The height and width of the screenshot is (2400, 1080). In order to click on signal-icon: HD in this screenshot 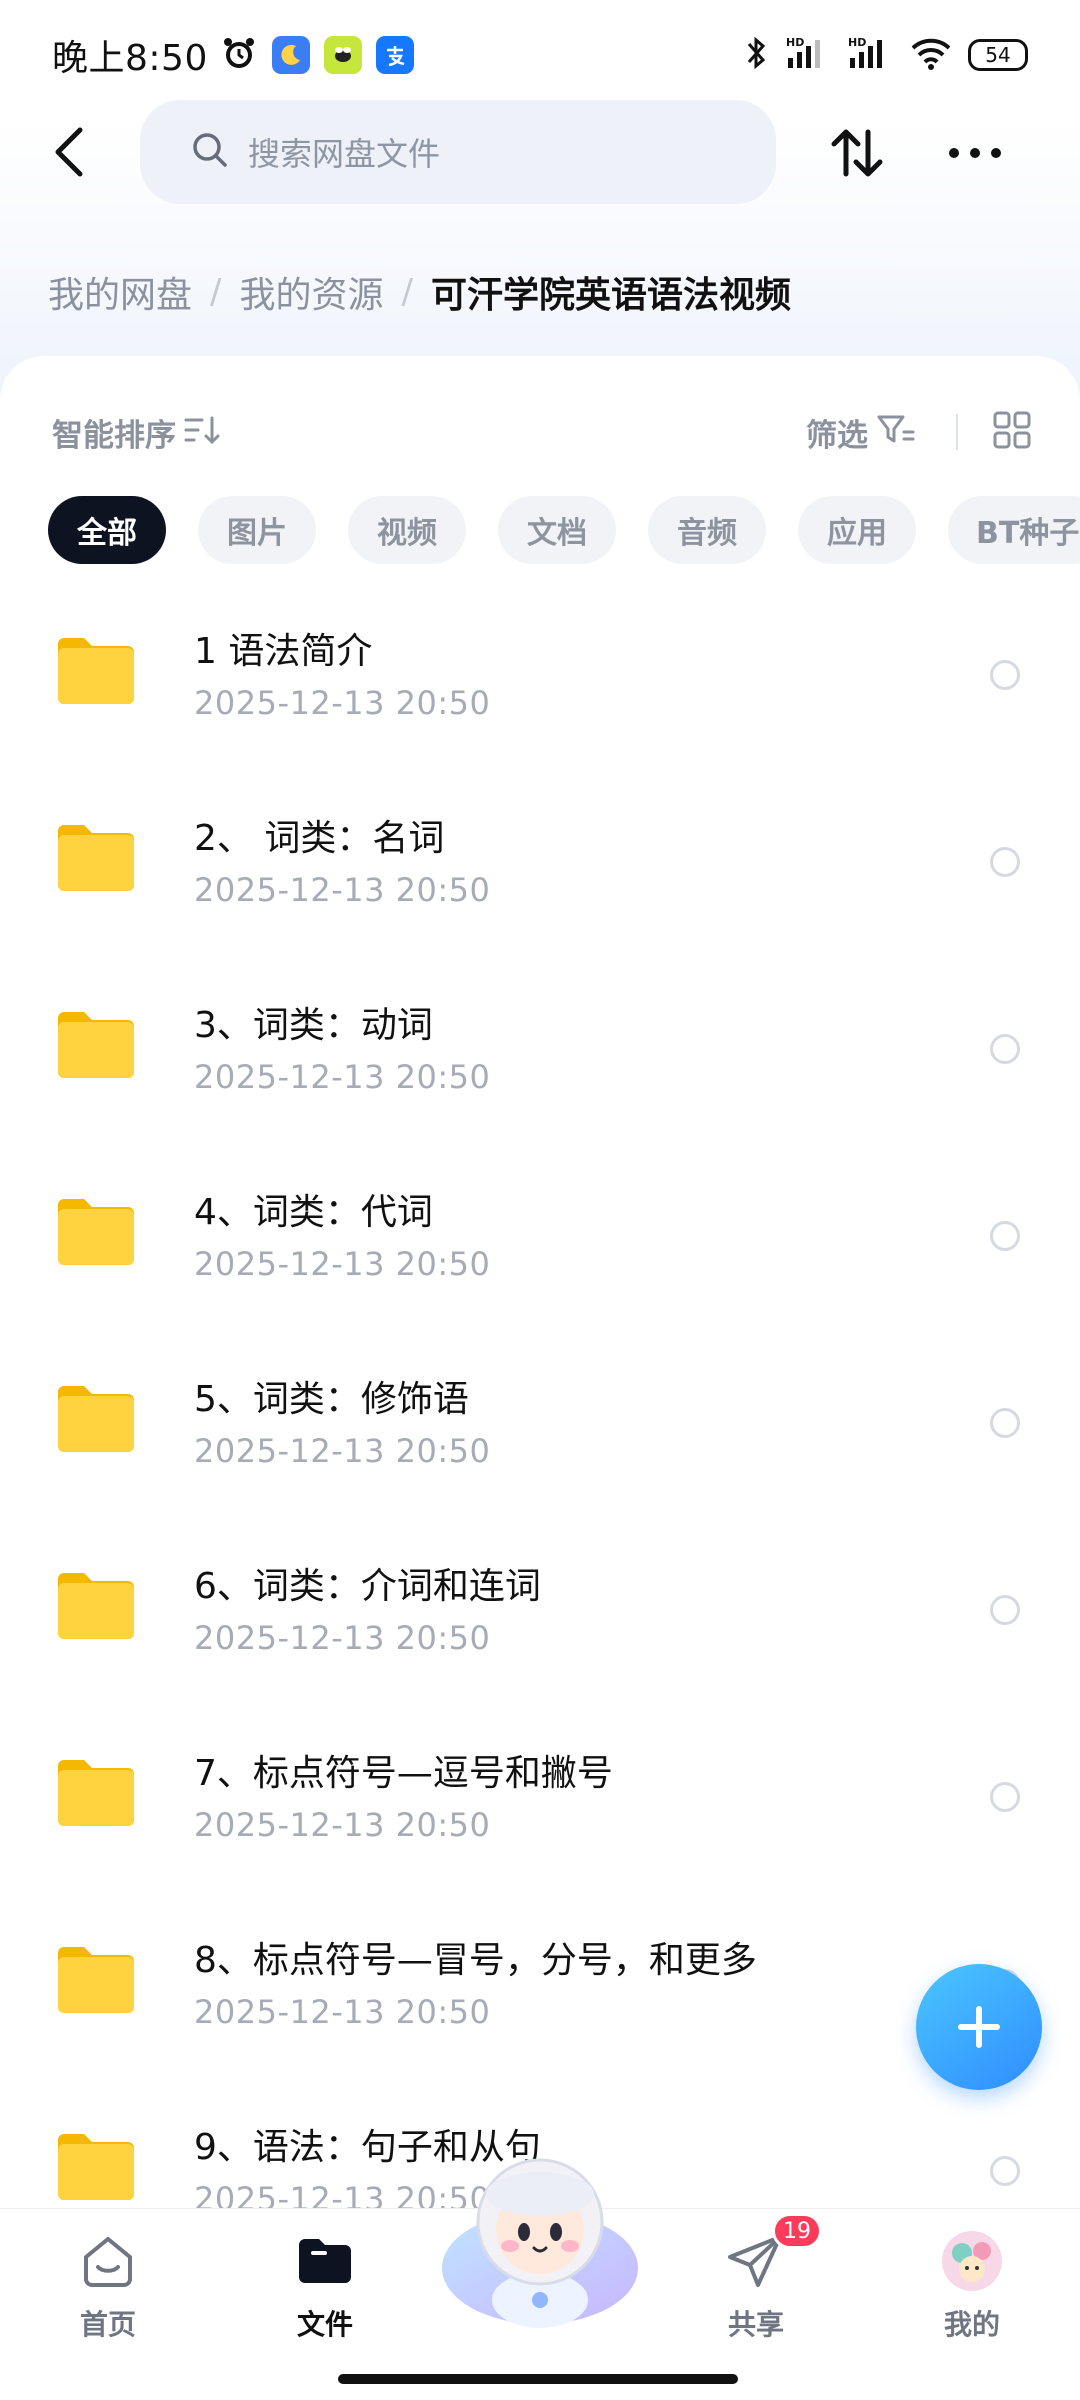, I will do `click(809, 55)`.